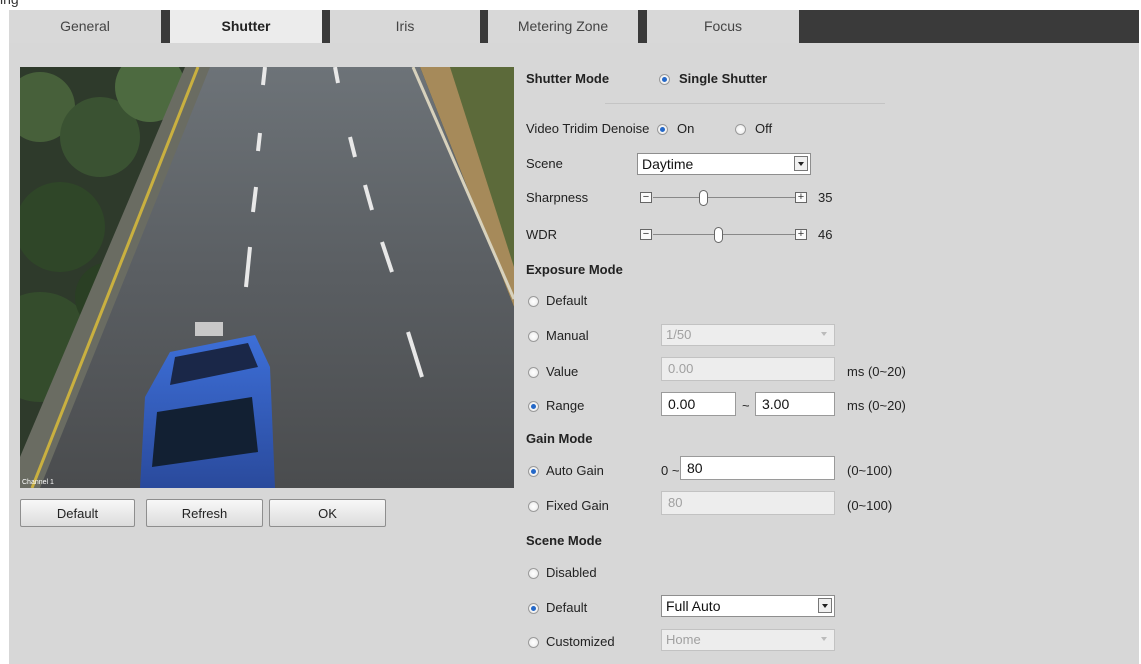 This screenshot has height=664, width=1141. I want to click on exposure-range-label: Range, so click(565, 405).